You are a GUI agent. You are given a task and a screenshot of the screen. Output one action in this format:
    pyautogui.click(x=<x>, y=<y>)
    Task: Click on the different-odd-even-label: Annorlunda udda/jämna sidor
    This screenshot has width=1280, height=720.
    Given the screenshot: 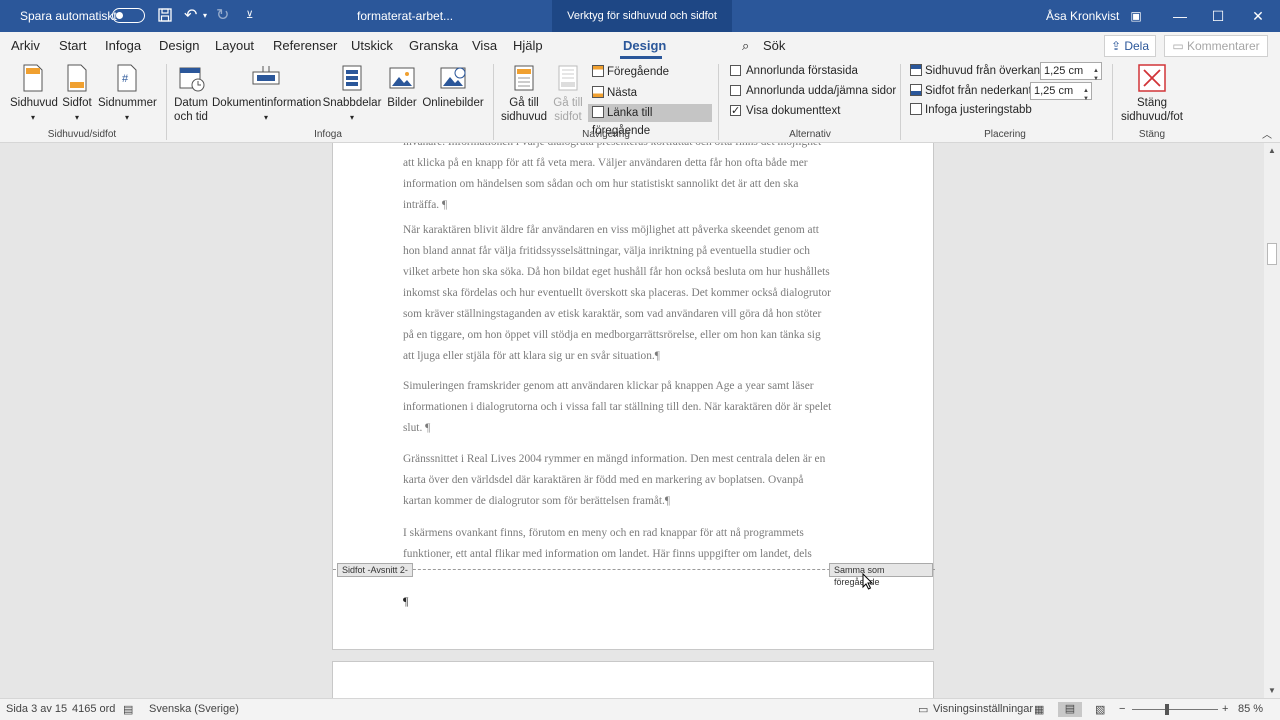 What is the action you would take?
    pyautogui.click(x=821, y=91)
    